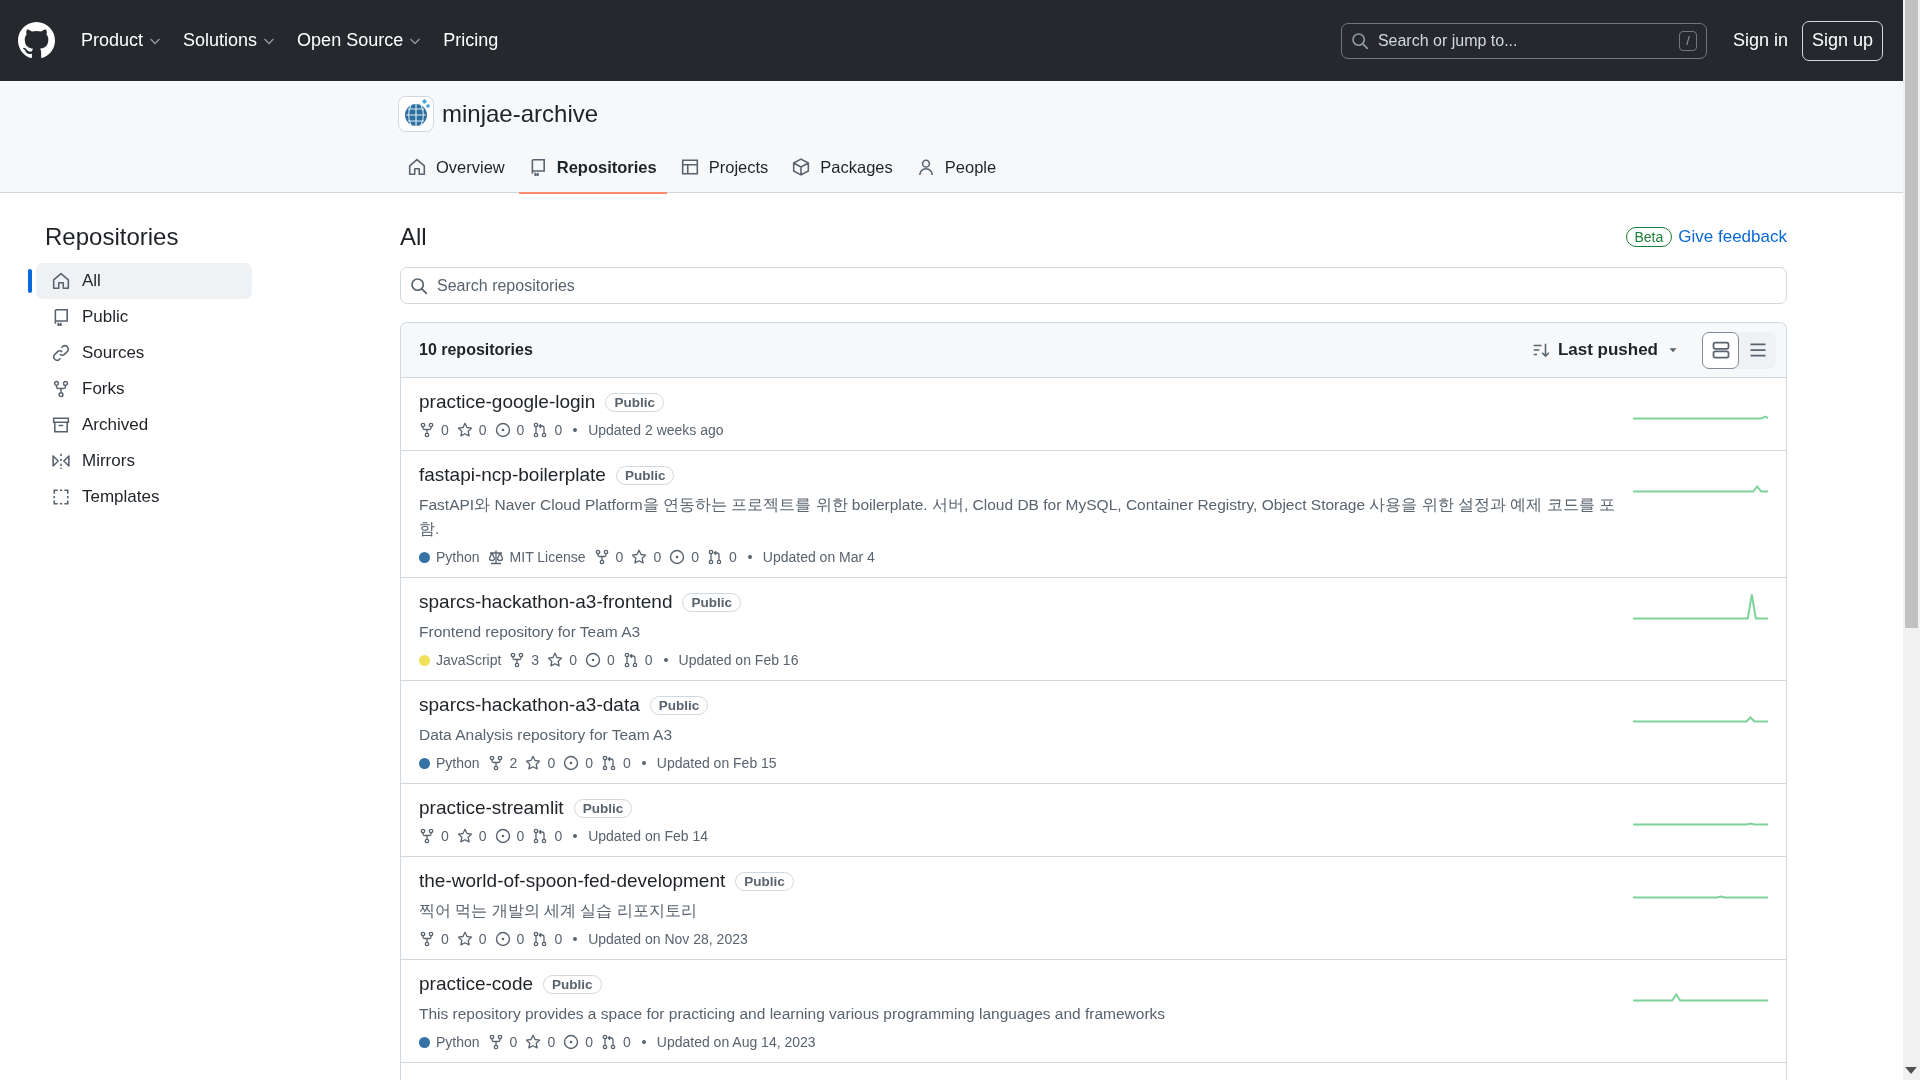 The height and width of the screenshot is (1080, 1920). Describe the element at coordinates (842, 172) in the screenshot. I see `organization-tab: Packages` at that location.